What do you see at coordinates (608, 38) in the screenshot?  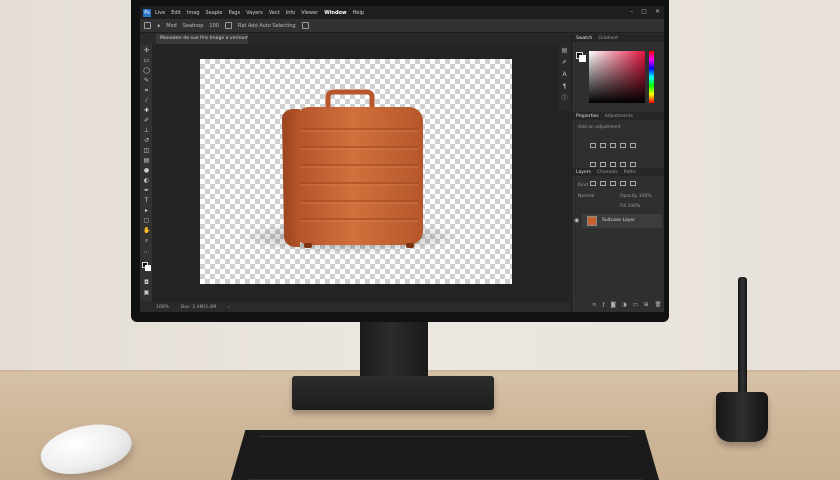 I see `tab-gradients: Gradient` at bounding box center [608, 38].